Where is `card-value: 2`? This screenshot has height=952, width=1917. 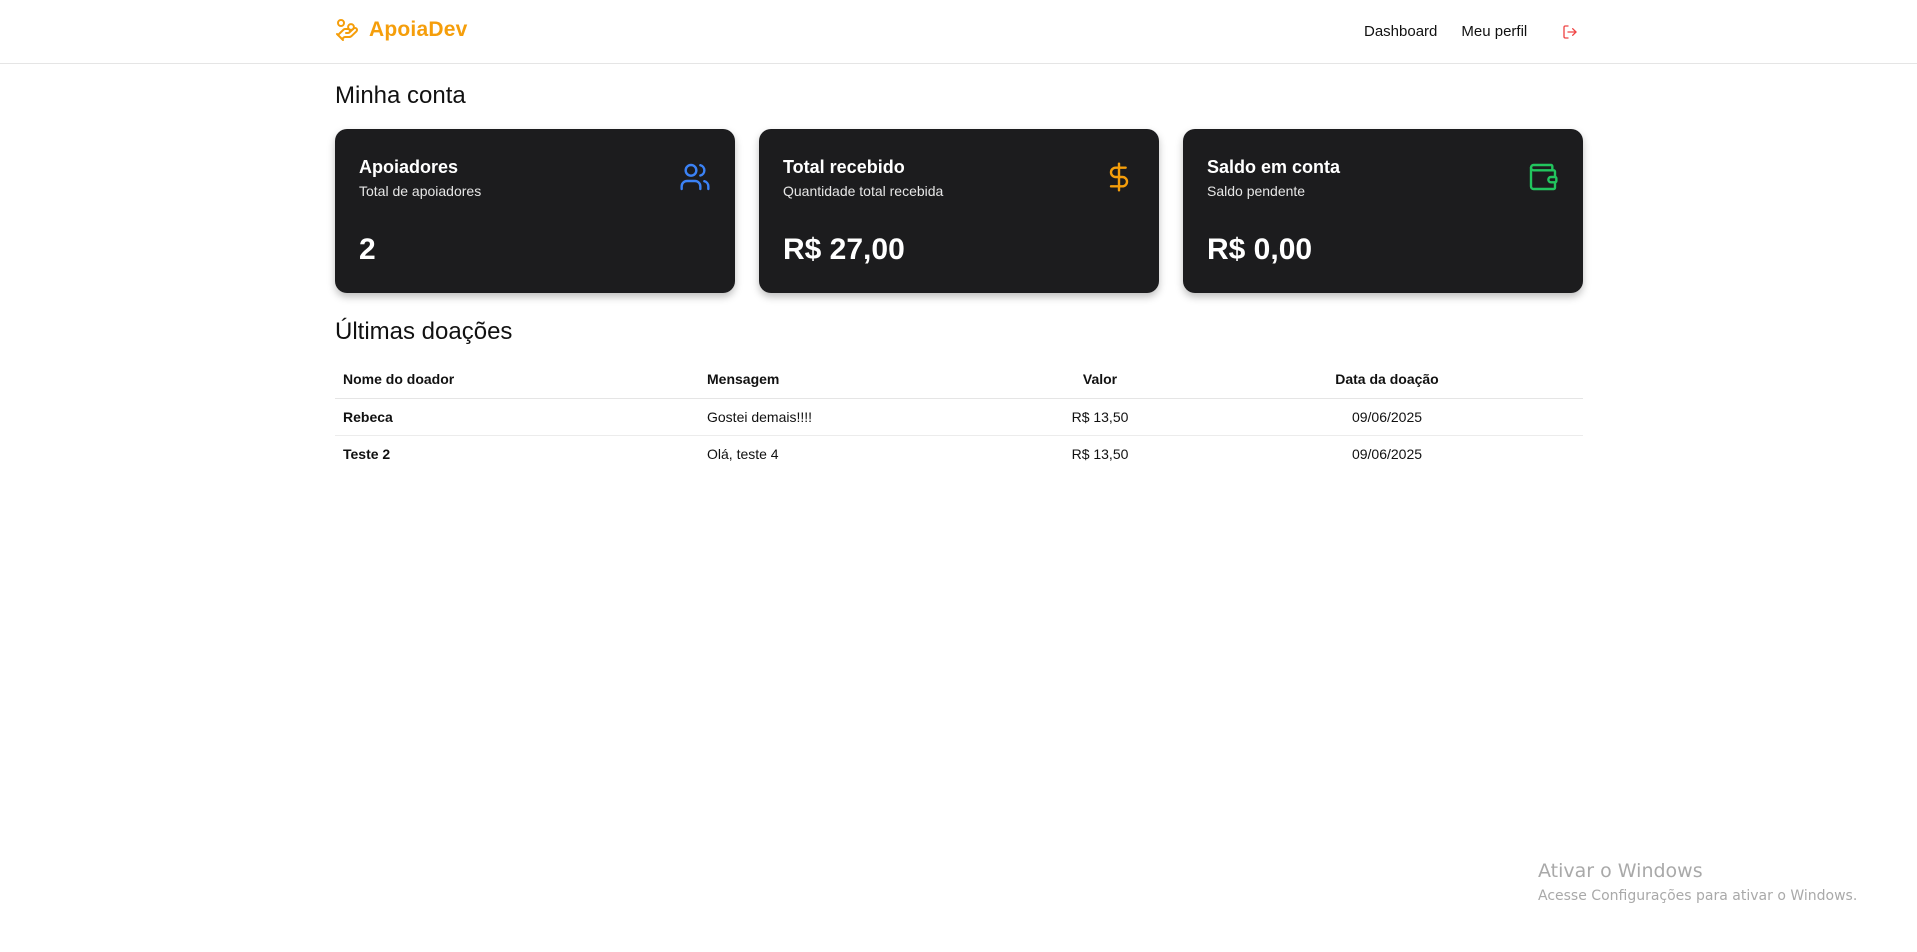
card-value: 2 is located at coordinates (367, 249).